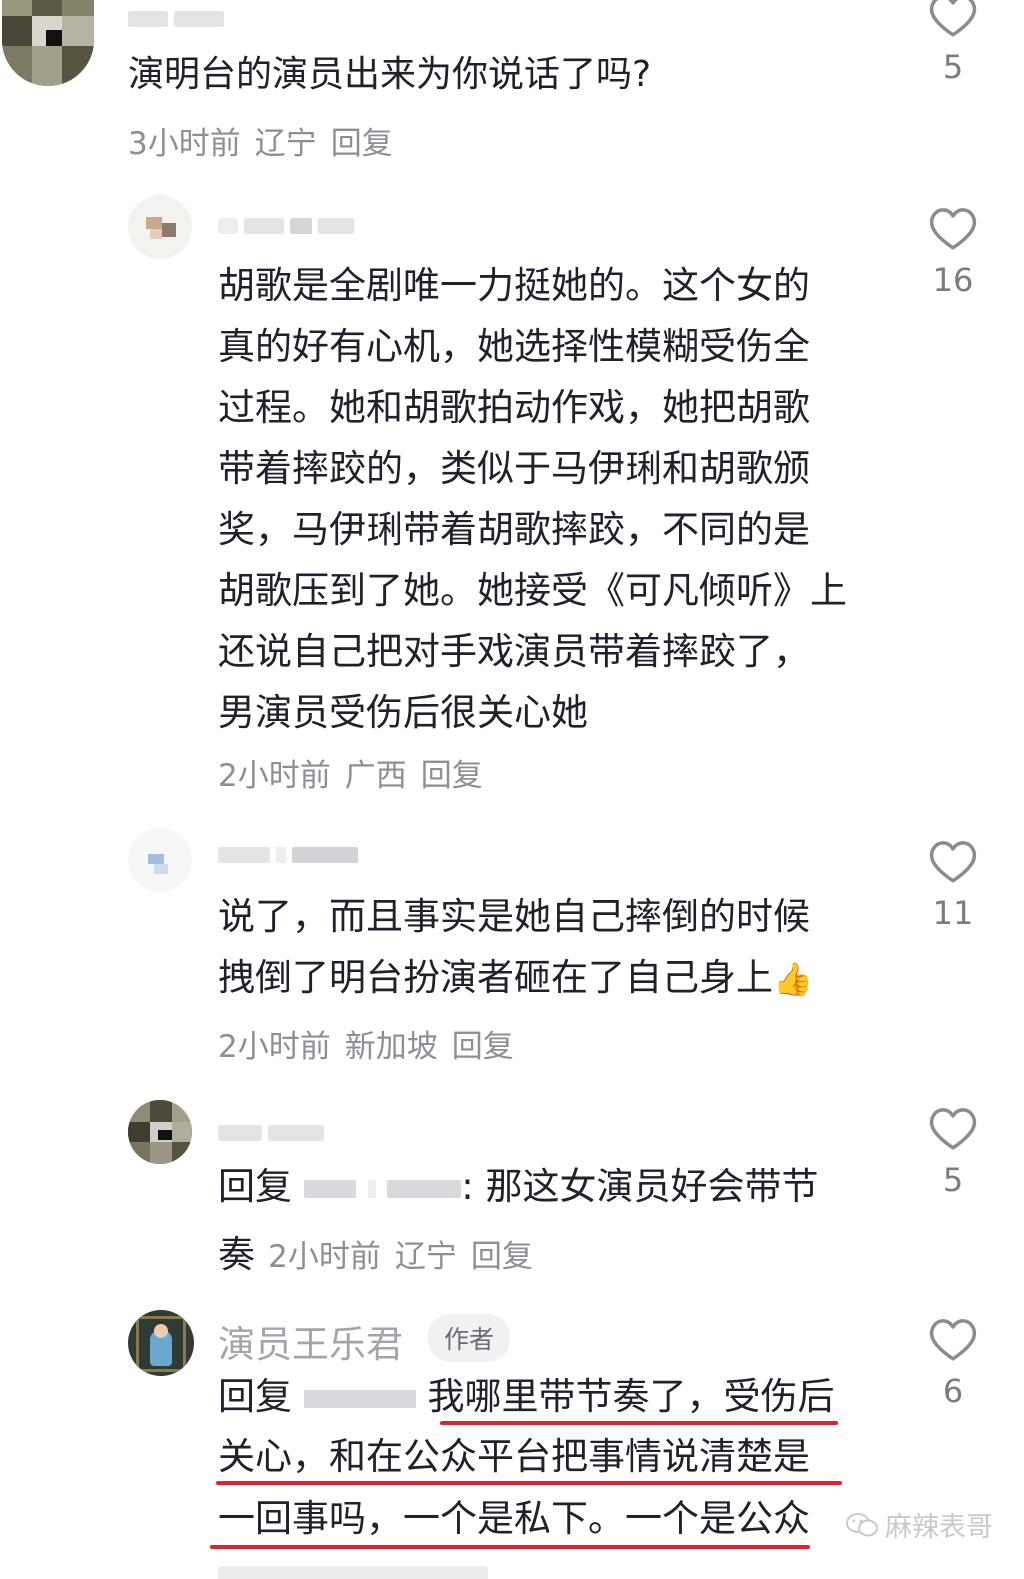 This screenshot has width=1024, height=1579. I want to click on watermark-text: 麻辣表哥, so click(939, 1527).